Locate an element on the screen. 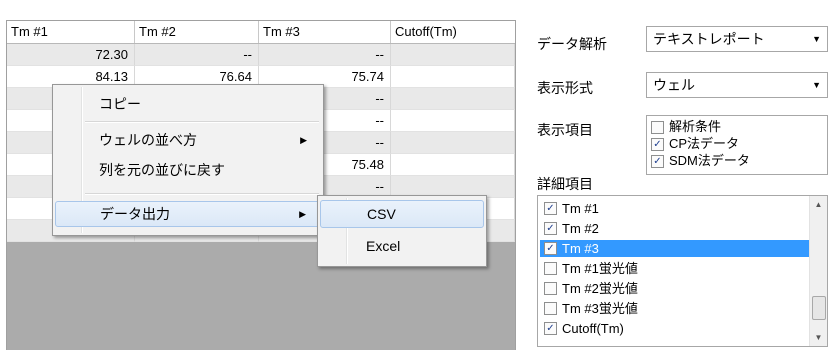 The height and width of the screenshot is (350, 832). menu-item-label: データ出力 is located at coordinates (135, 214).